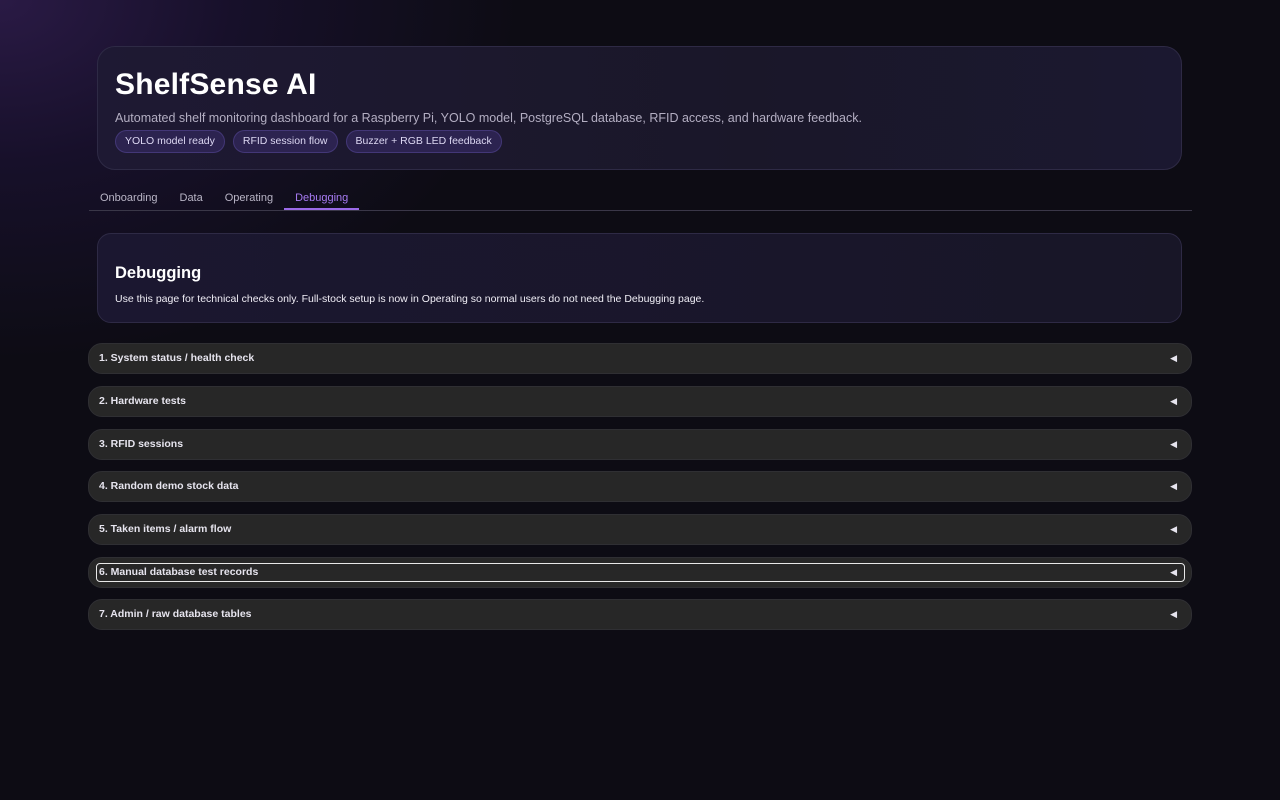  Describe the element at coordinates (175, 614) in the screenshot. I see `section-label: 7. Admin / raw database tables` at that location.